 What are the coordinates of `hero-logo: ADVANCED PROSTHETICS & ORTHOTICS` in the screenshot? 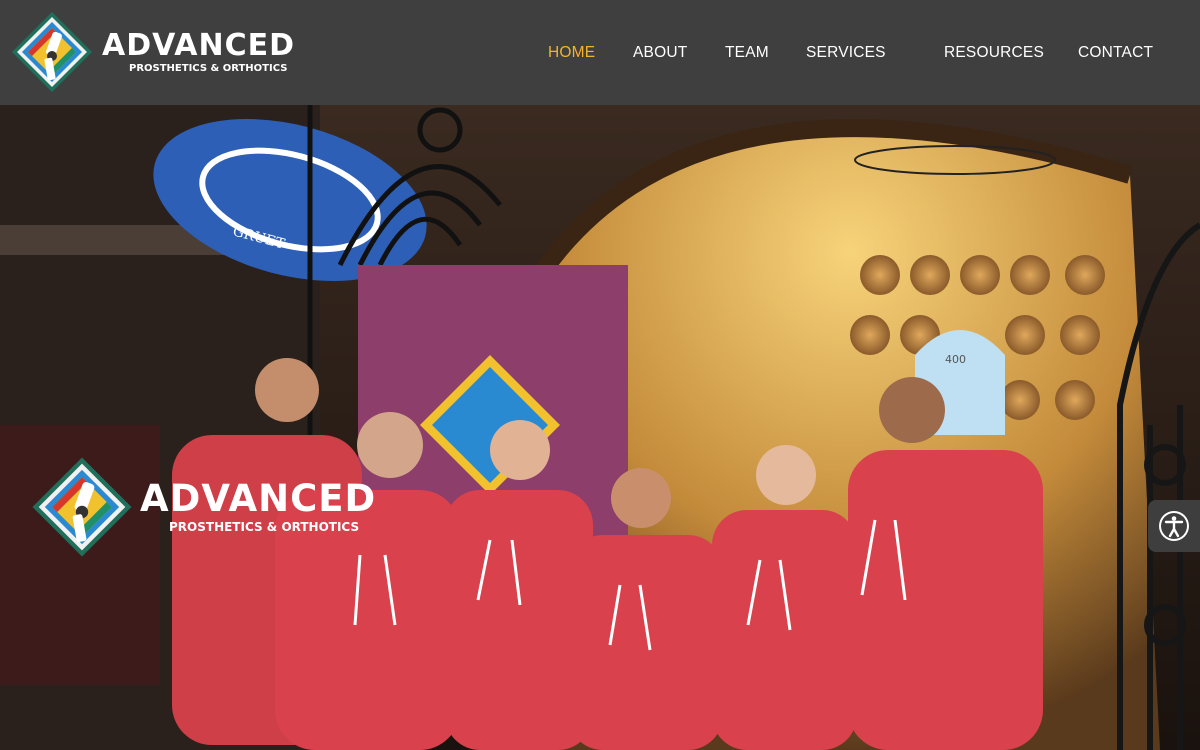 It's located at (203, 507).